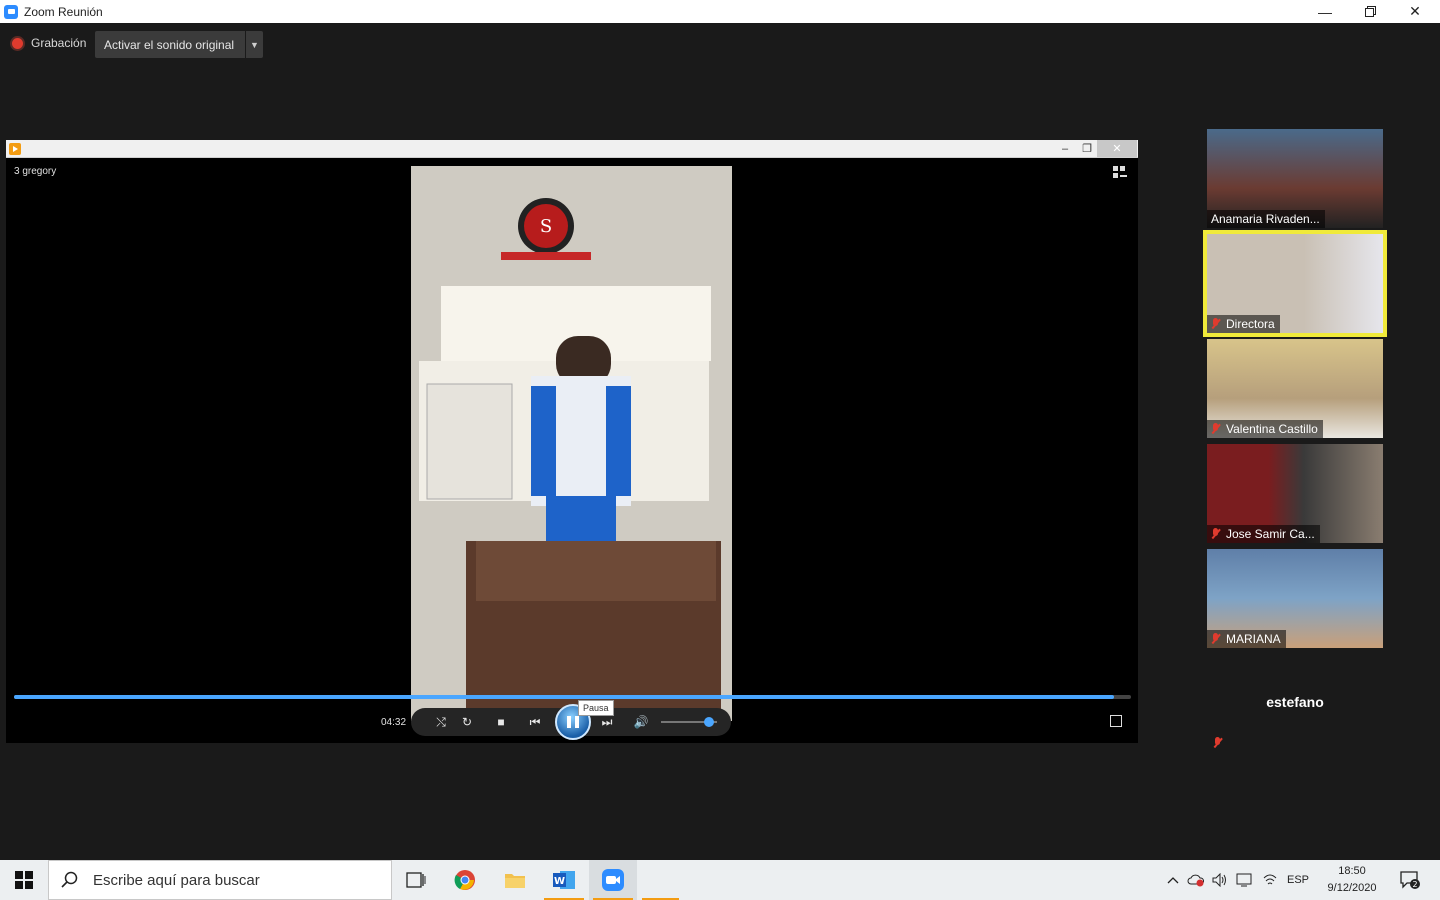 Image resolution: width=1440 pixels, height=900 pixels. I want to click on search-placeholder: Escribe aquí para buscar, so click(176, 880).